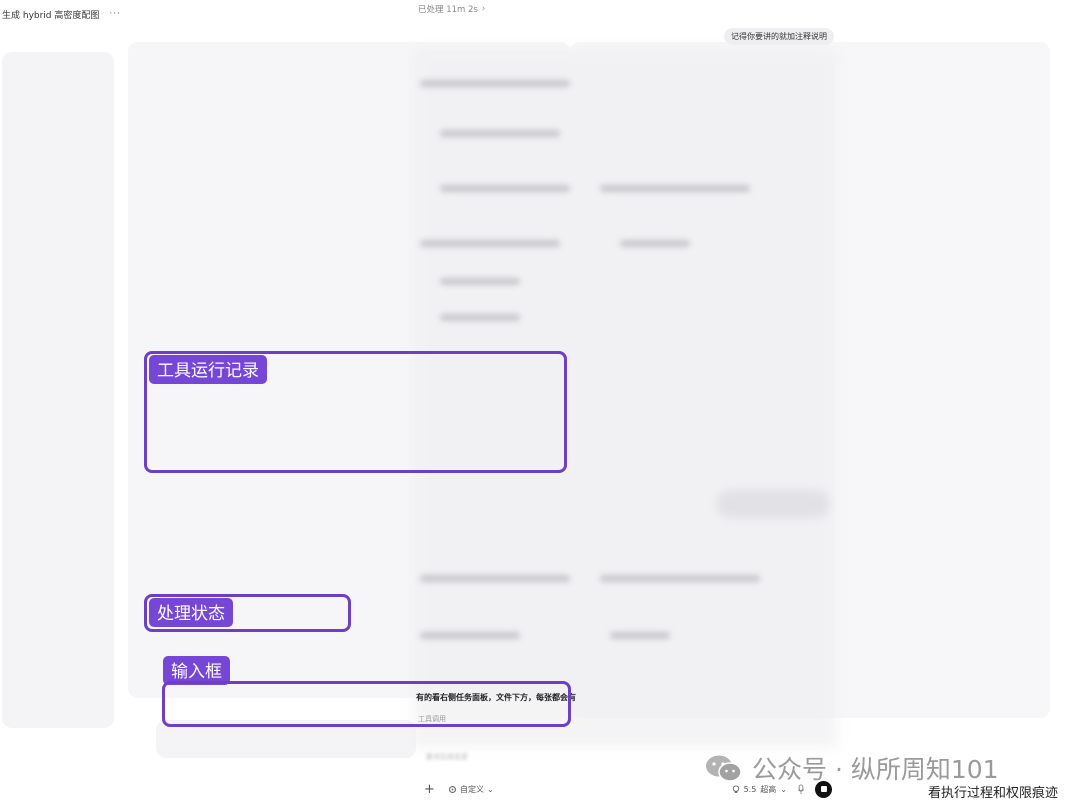 Image resolution: width=1080 pixels, height=810 pixels. Describe the element at coordinates (724, 768) in the screenshot. I see `wechat-icon` at that location.